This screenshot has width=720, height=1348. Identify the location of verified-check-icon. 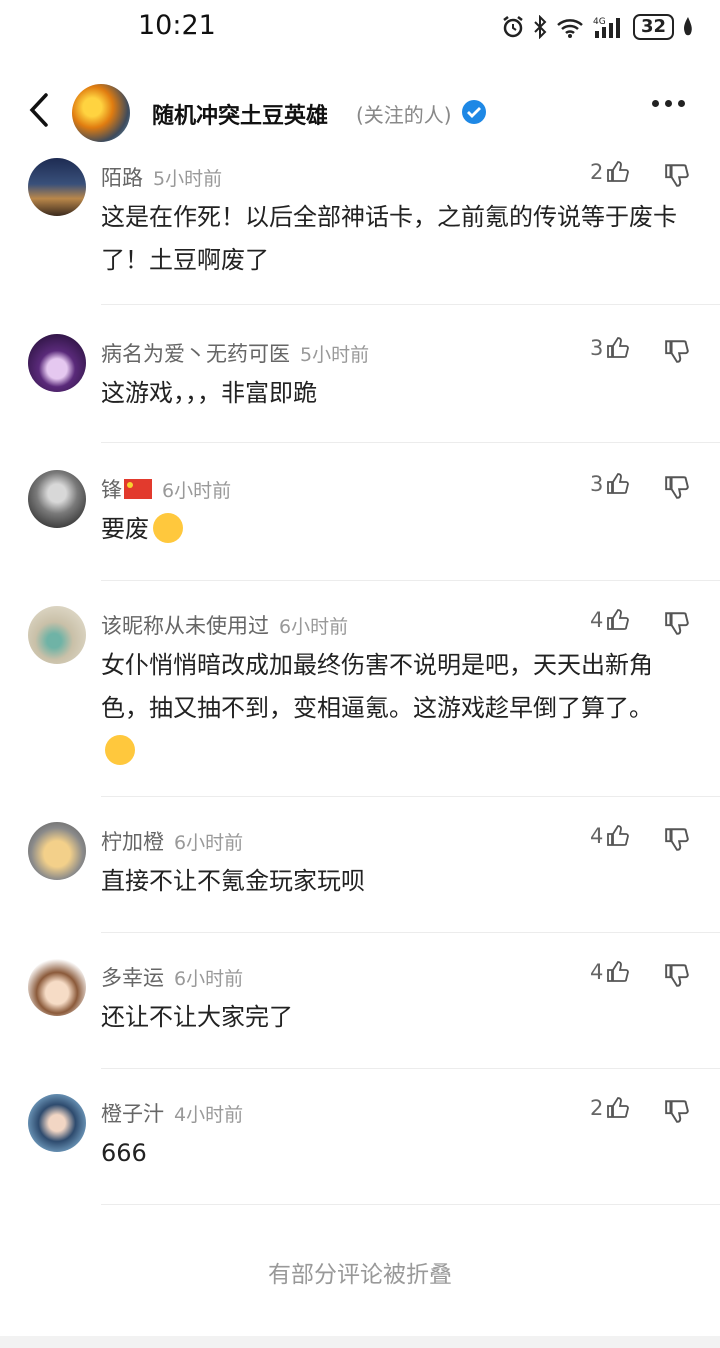
(474, 112).